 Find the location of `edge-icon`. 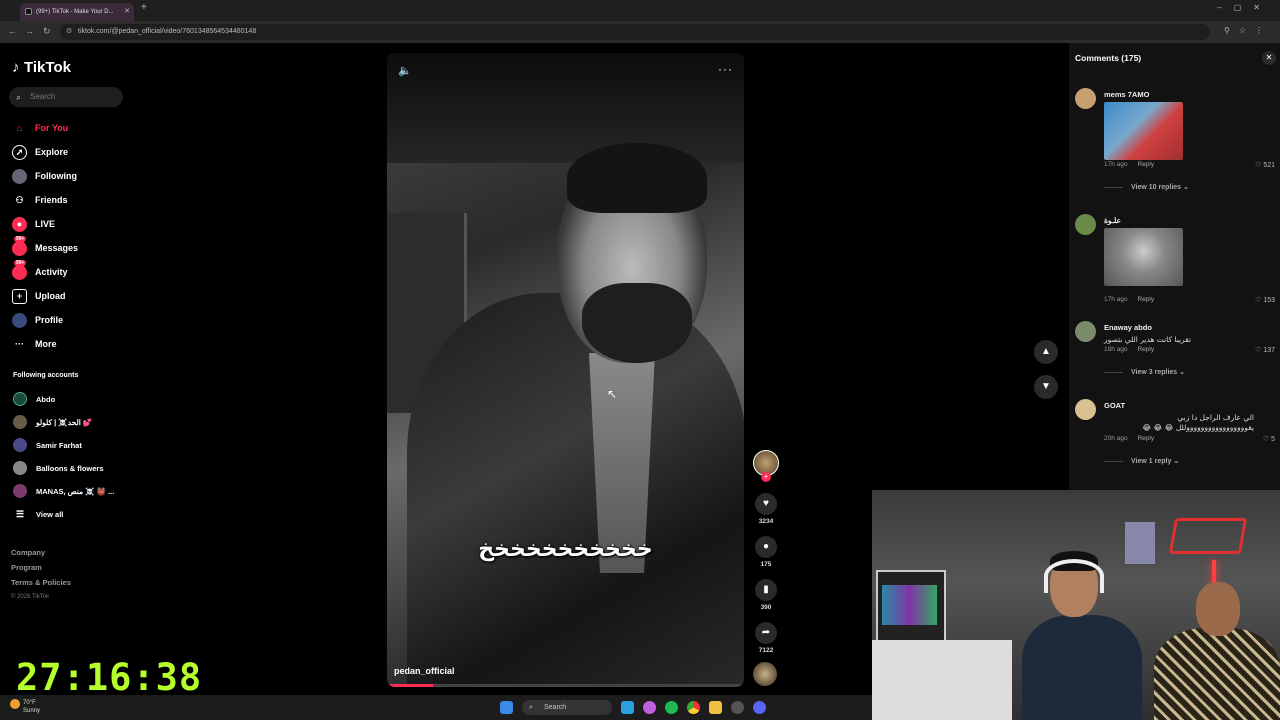

edge-icon is located at coordinates (627, 707).